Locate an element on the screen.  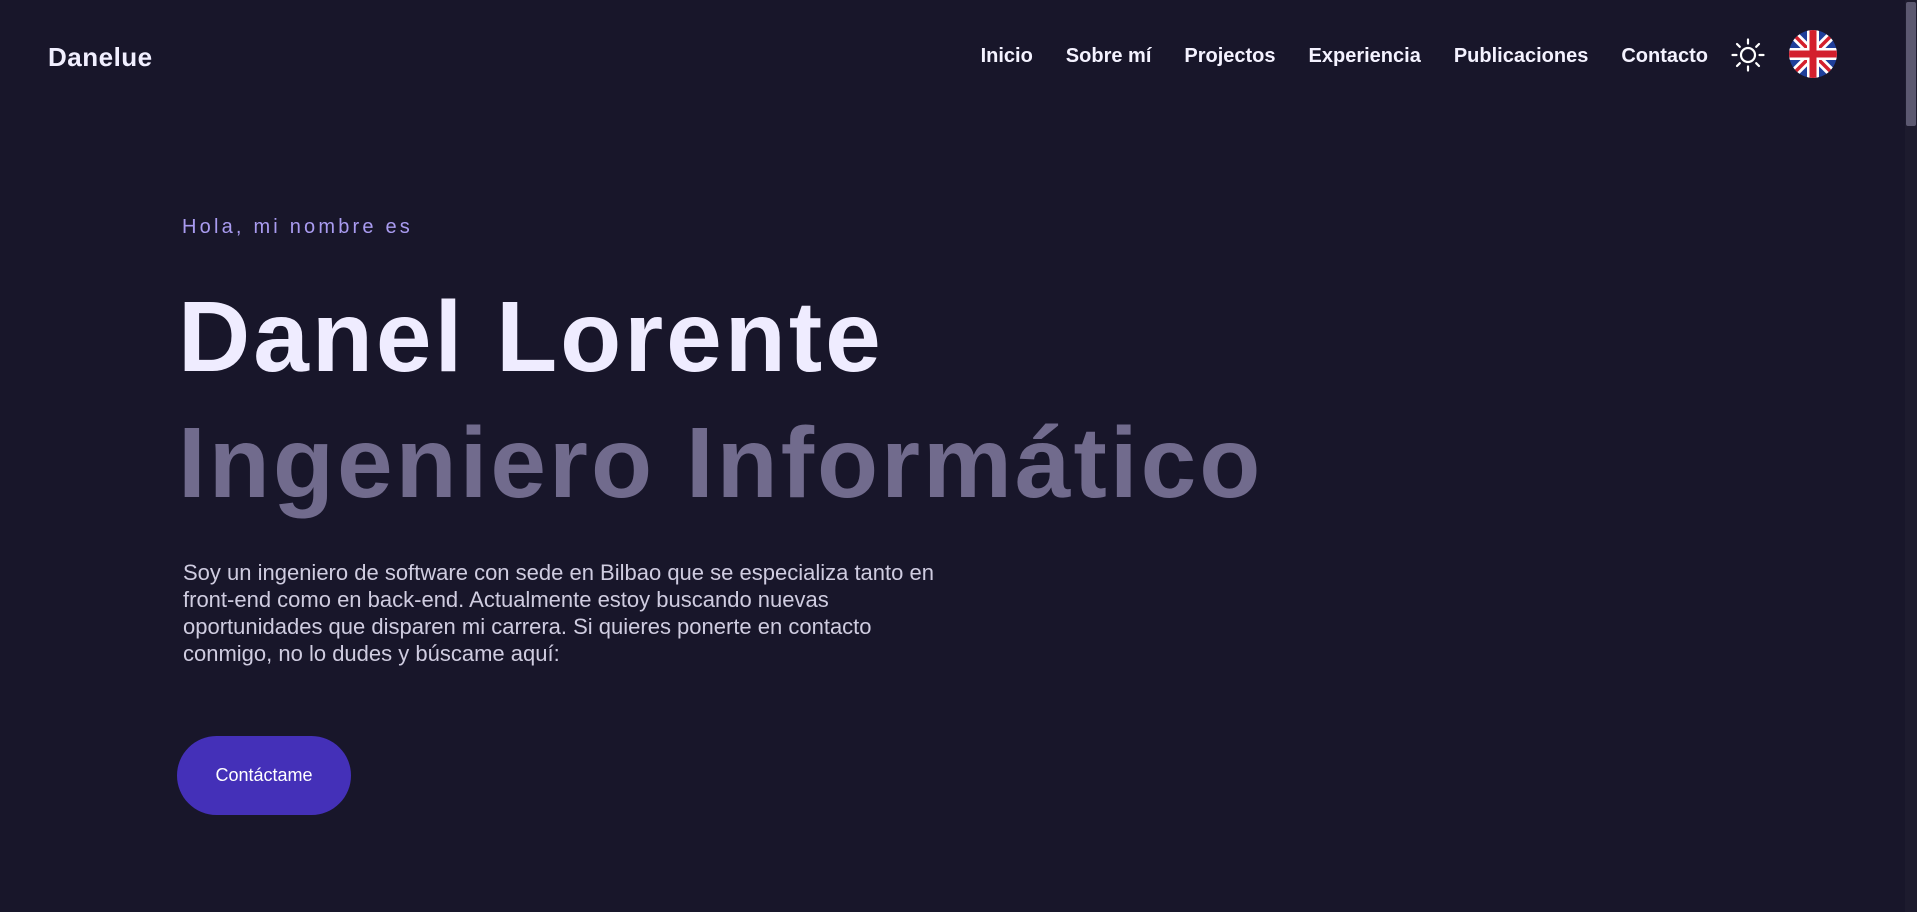
scrollbar-track is located at coordinates (1911, 456).